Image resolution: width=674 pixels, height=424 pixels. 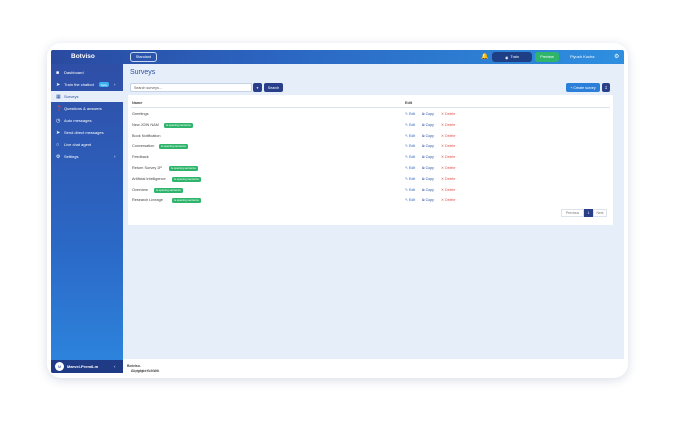 I want to click on avatar: M, so click(x=59, y=366).